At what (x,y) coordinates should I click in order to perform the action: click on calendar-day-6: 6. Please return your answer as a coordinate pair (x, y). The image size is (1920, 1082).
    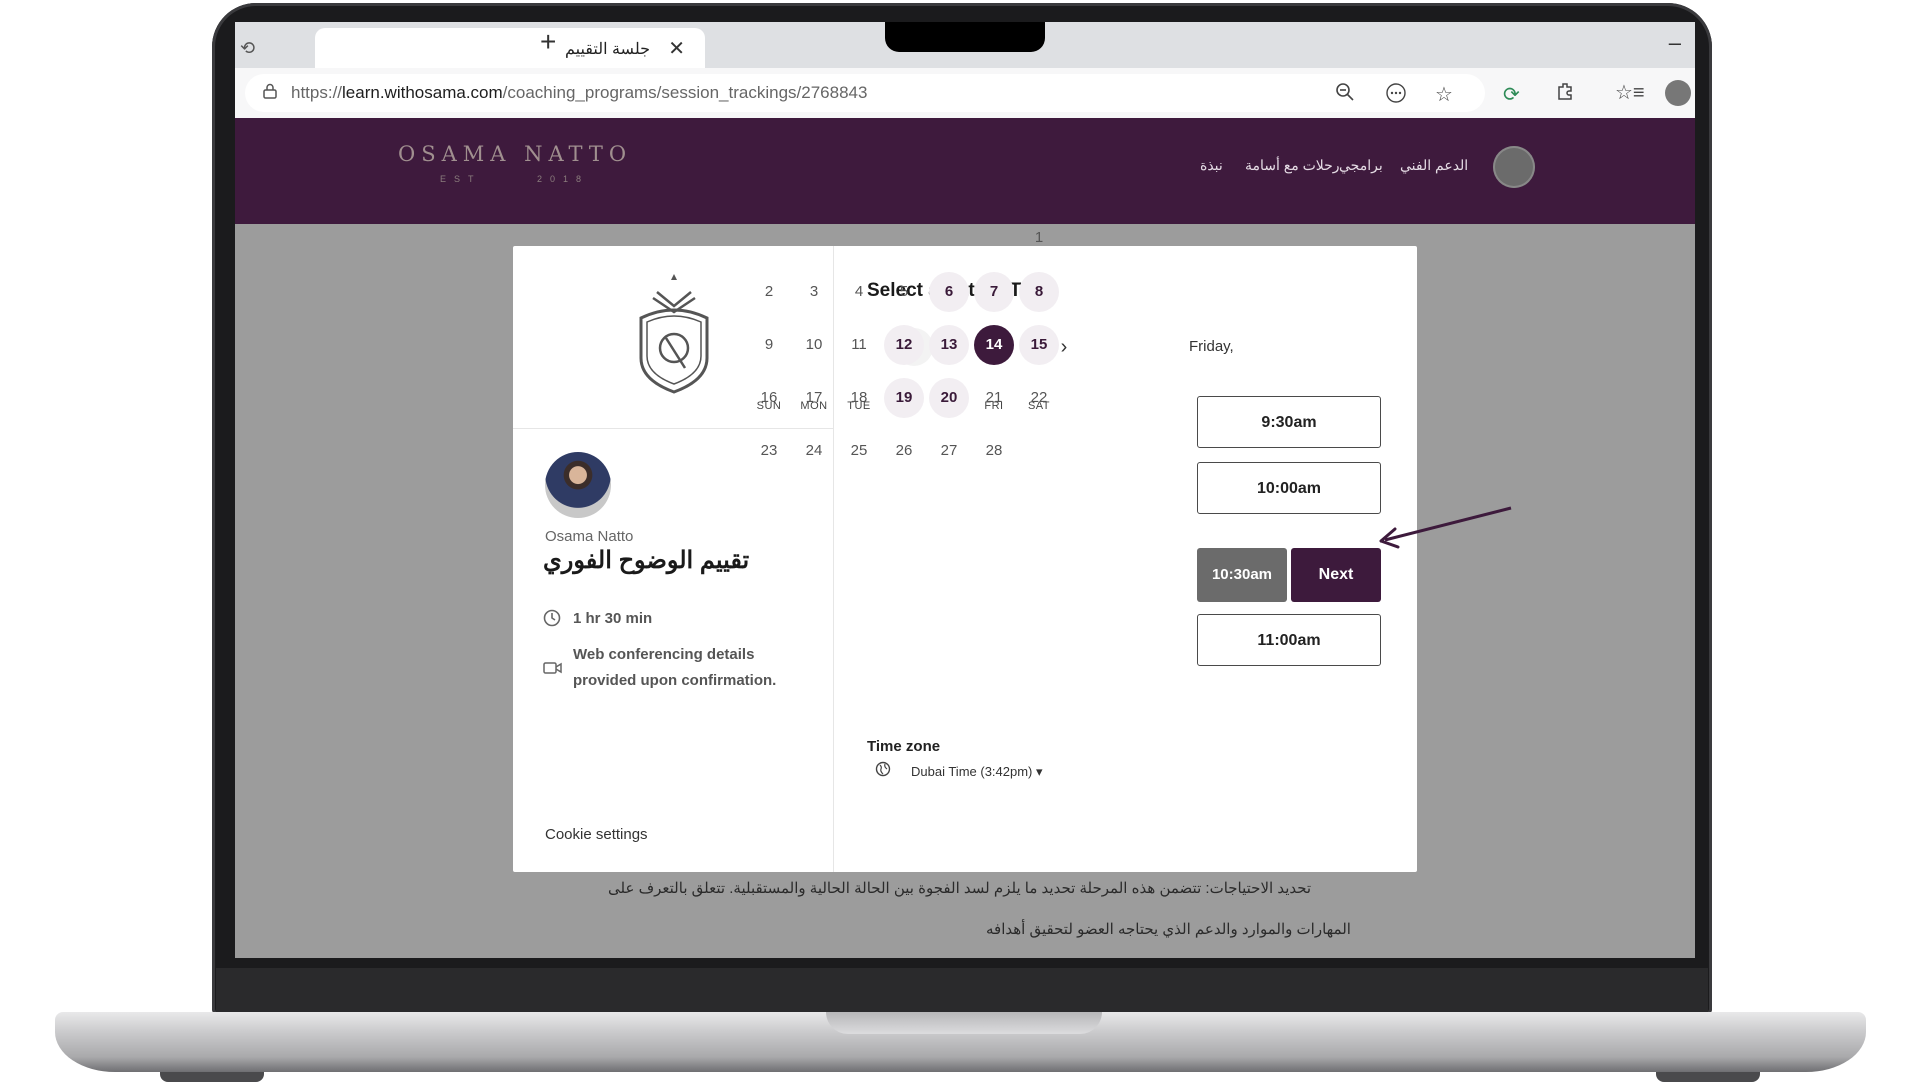
    Looking at the image, I should click on (949, 292).